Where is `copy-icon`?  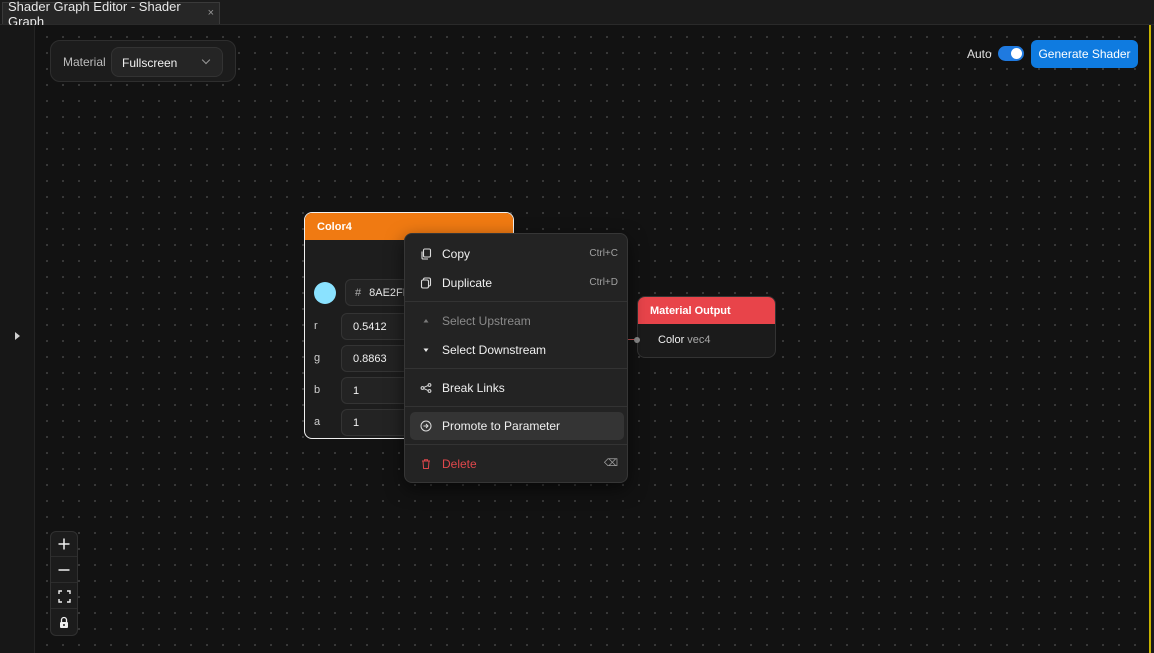
copy-icon is located at coordinates (426, 254).